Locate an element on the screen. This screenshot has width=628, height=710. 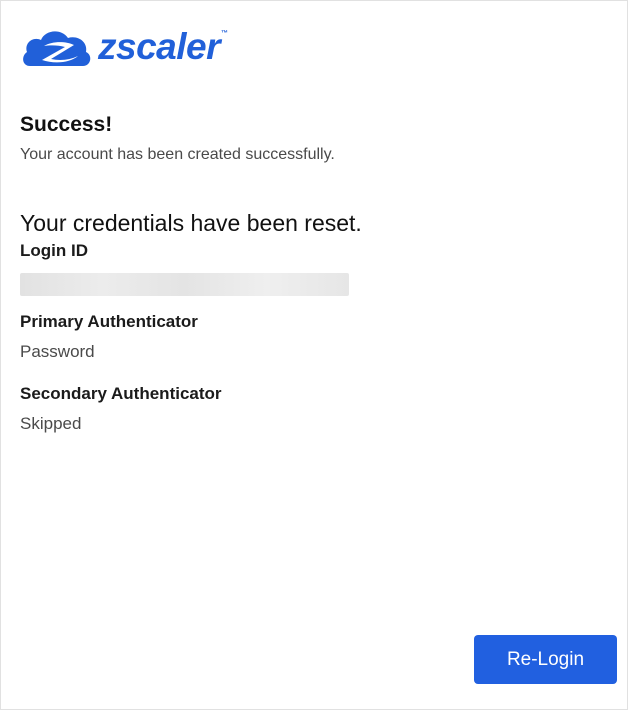
secondary-authenticator-value: Skipped is located at coordinates (51, 423).